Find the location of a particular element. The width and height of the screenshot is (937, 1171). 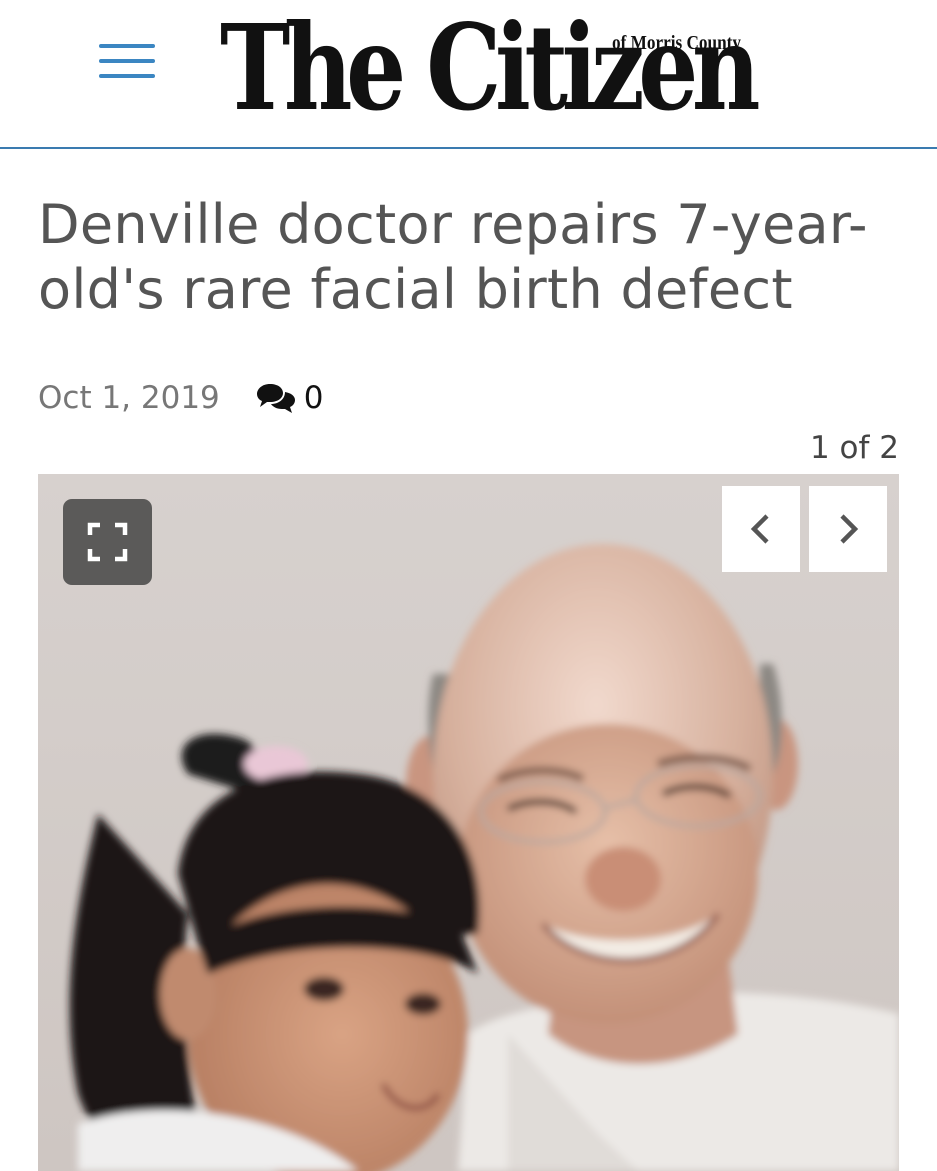

next-photo-button is located at coordinates (848, 529).